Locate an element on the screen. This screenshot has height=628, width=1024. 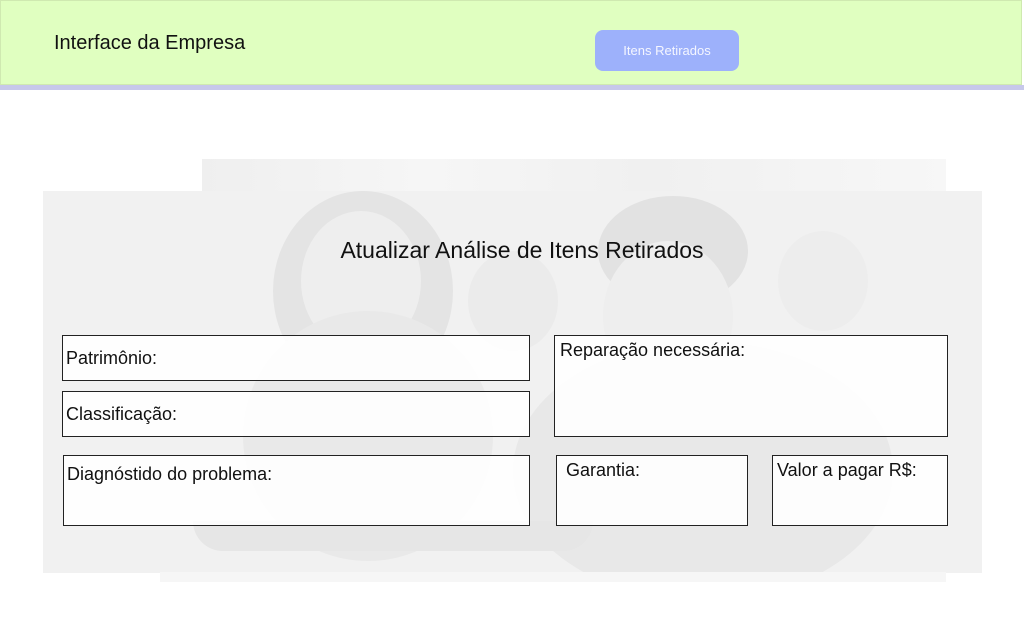
header-divider is located at coordinates (512, 87).